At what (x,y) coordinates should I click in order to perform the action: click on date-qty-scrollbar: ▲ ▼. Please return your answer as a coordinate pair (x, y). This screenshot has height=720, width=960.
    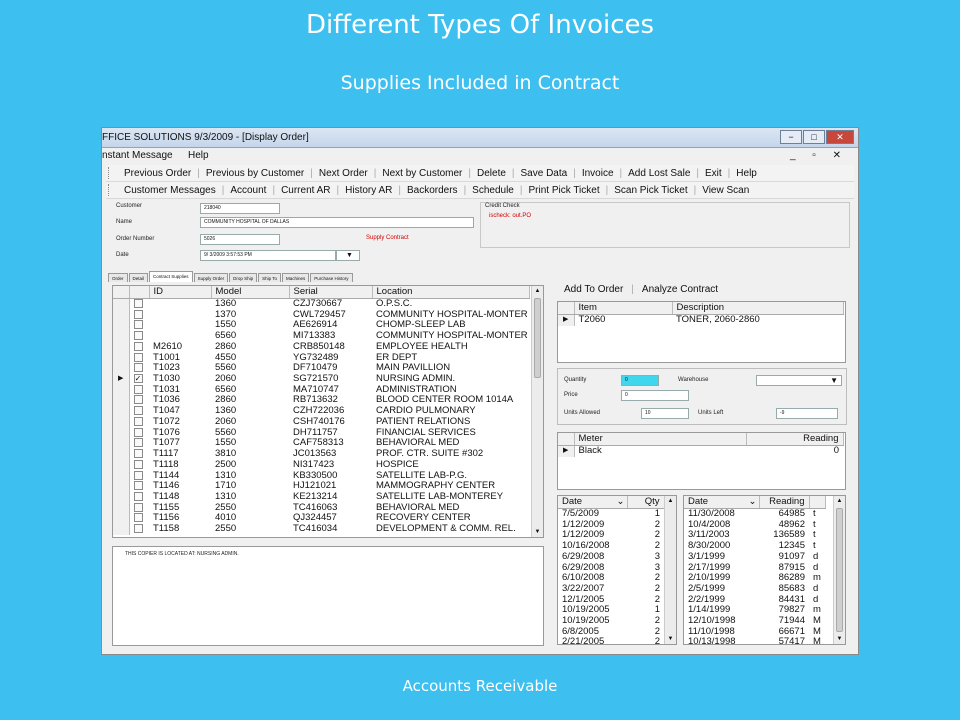
    Looking at the image, I should click on (670, 570).